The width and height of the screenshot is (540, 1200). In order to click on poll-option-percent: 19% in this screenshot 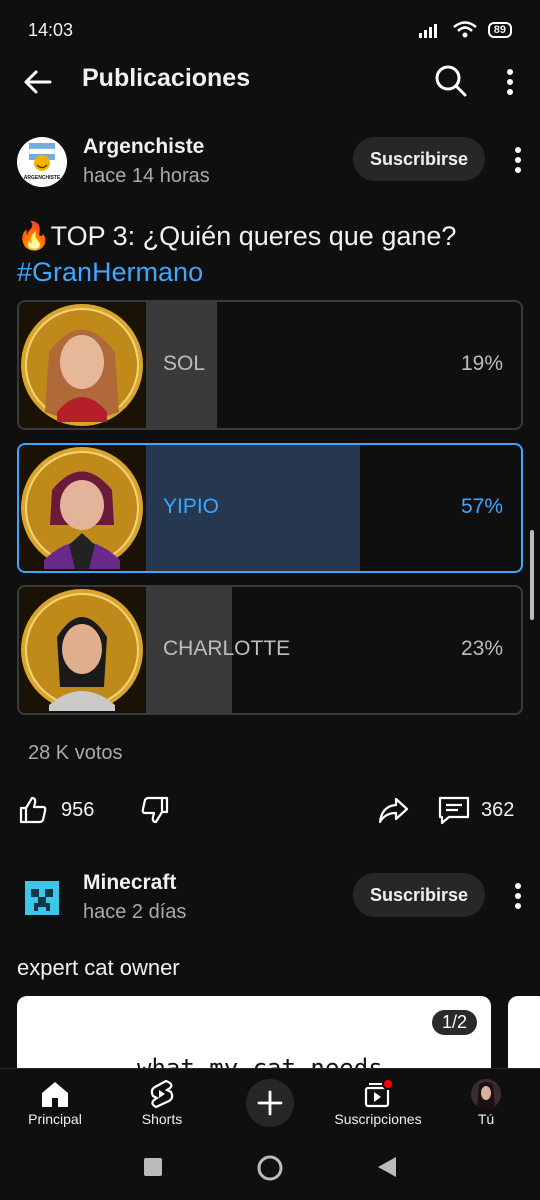, I will do `click(481, 363)`.